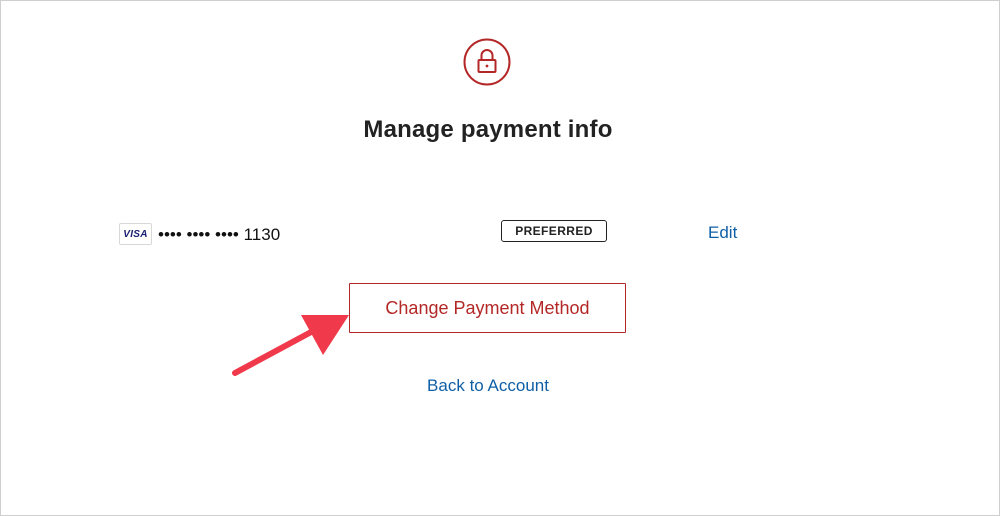 Image resolution: width=1000 pixels, height=516 pixels. What do you see at coordinates (488, 129) in the screenshot?
I see `page-title: Manage payment info` at bounding box center [488, 129].